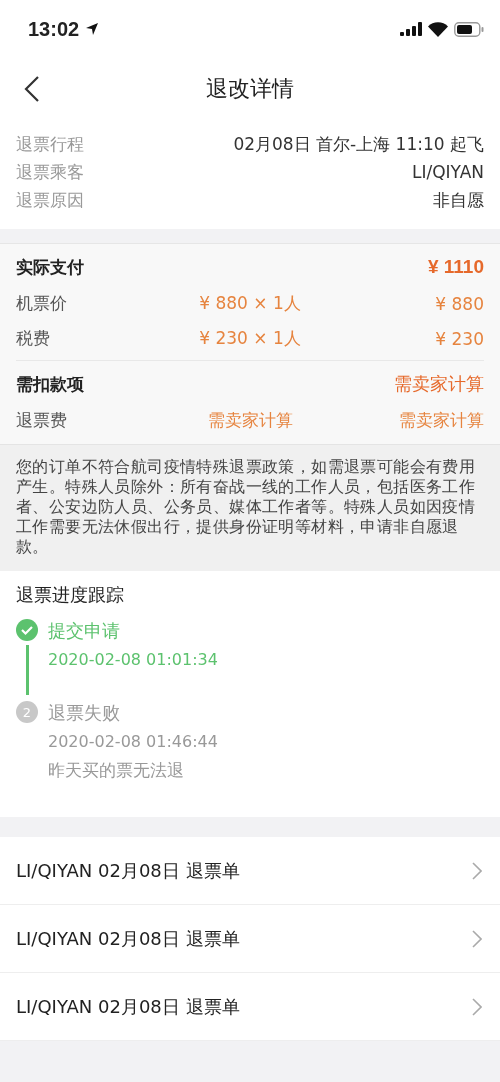 This screenshot has width=500, height=1082. What do you see at coordinates (447, 172) in the screenshot?
I see `info-value: LI/QIYAN` at bounding box center [447, 172].